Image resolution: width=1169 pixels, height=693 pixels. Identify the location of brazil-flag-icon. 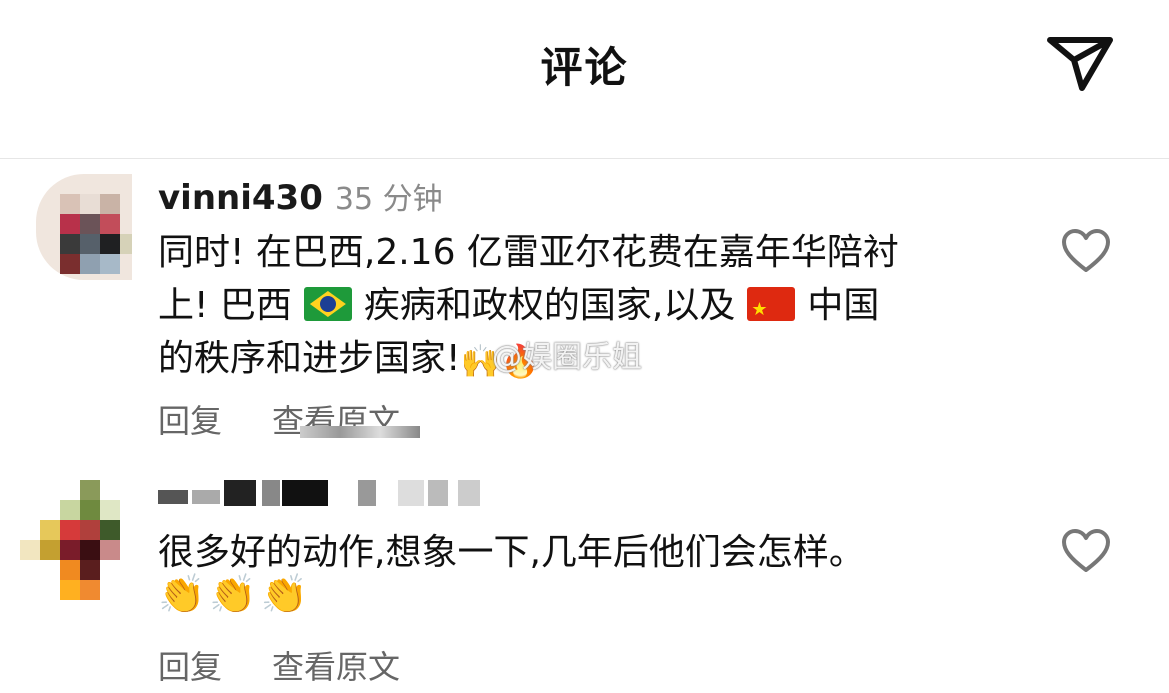
(327, 304).